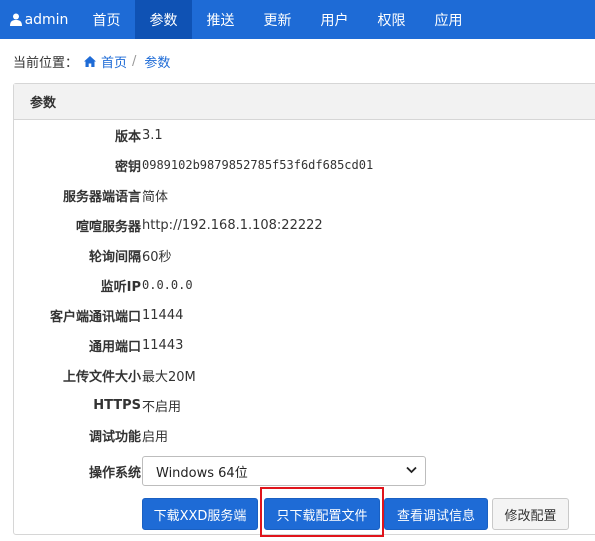 The image size is (595, 541). I want to click on breadcrumb-current: 参数, so click(157, 61).